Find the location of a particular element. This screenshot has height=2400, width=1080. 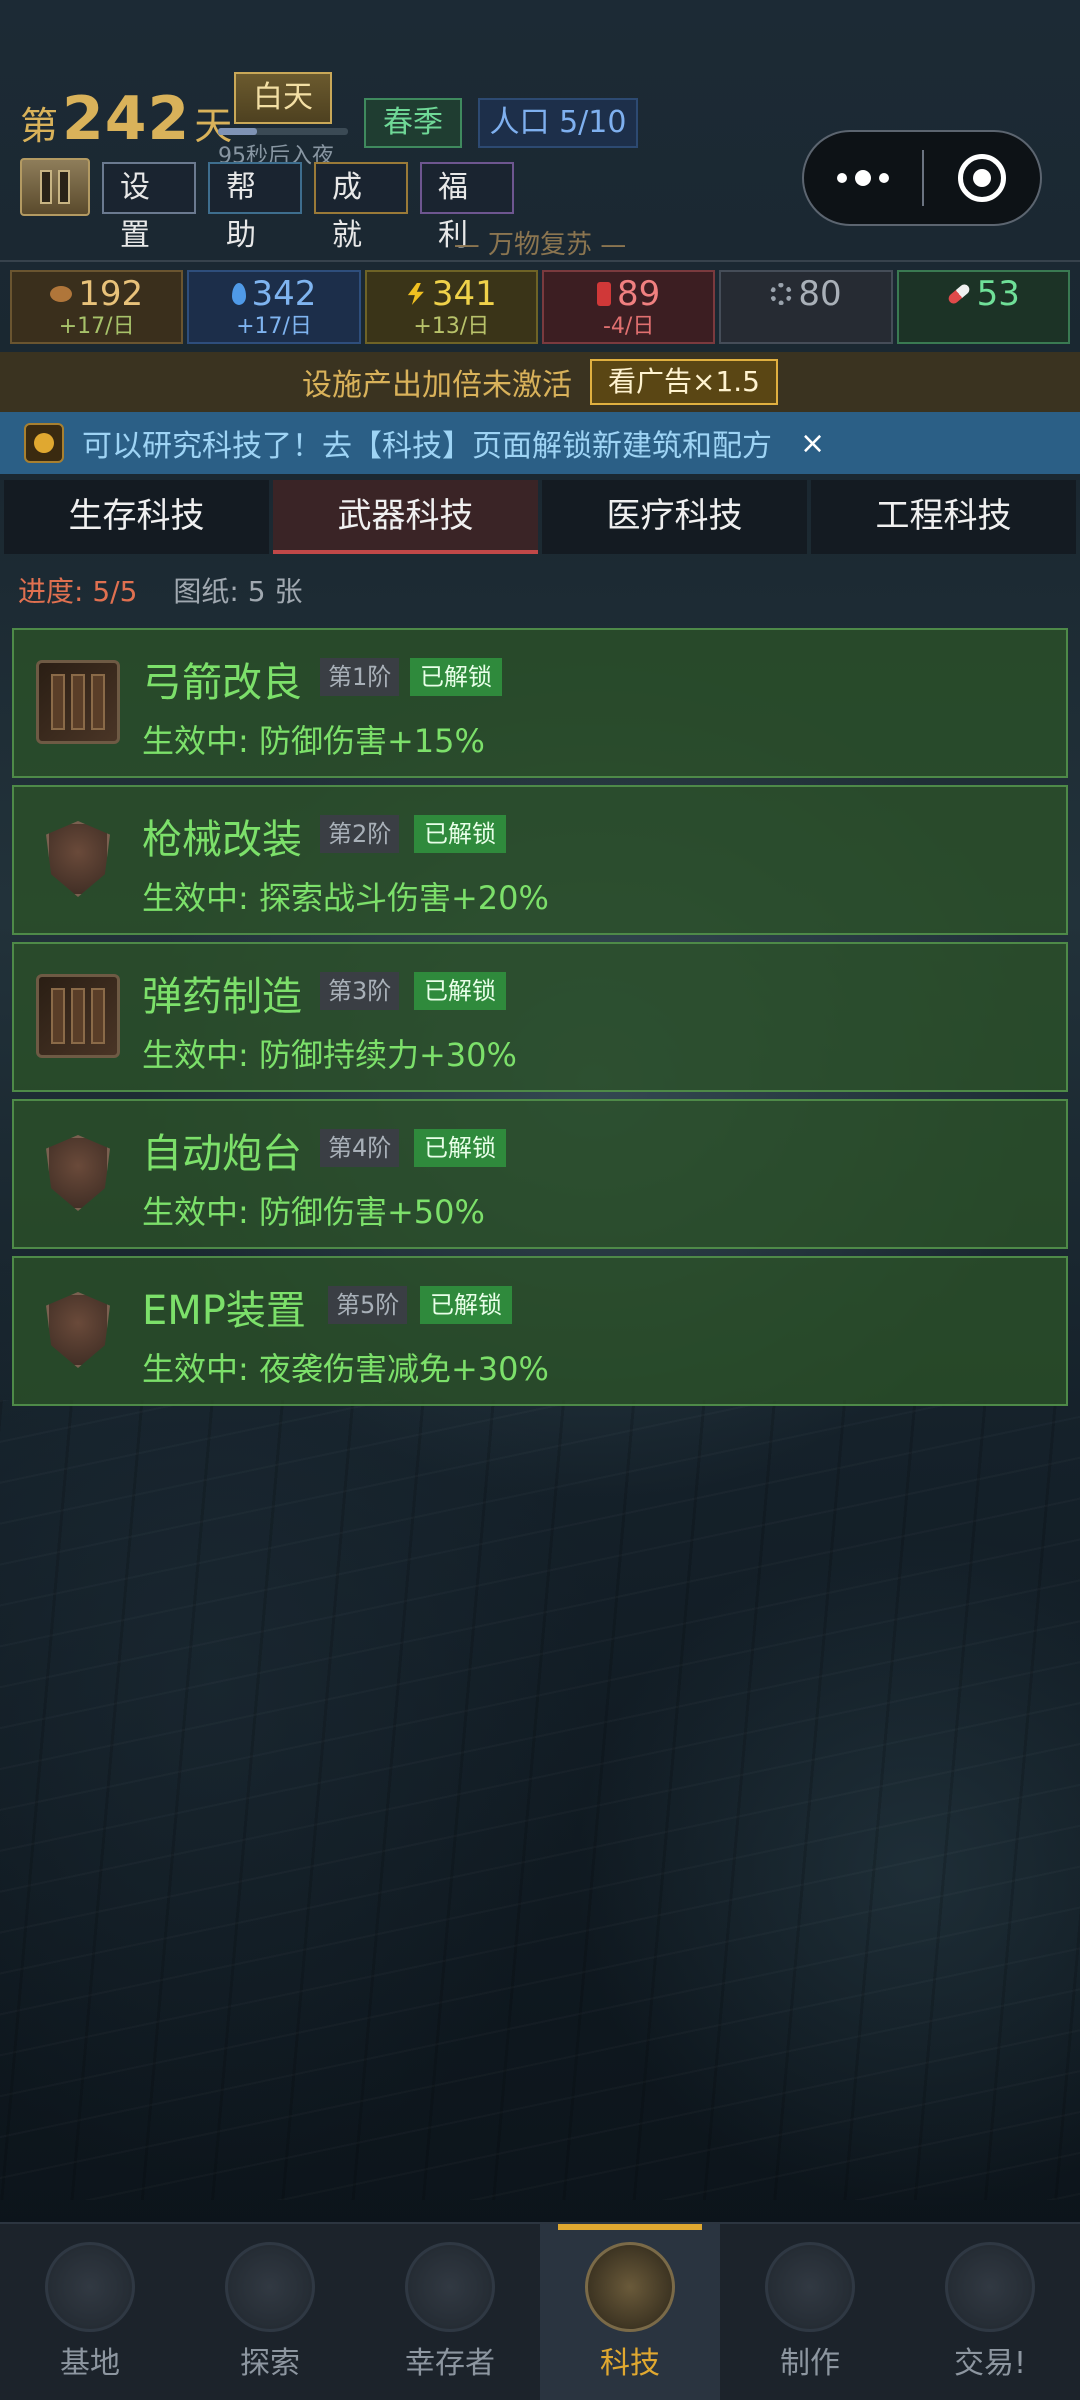

tech-card: 弓箭改良 第1阶 已解锁 生效中: 防御伤害+15% is located at coordinates (540, 703).